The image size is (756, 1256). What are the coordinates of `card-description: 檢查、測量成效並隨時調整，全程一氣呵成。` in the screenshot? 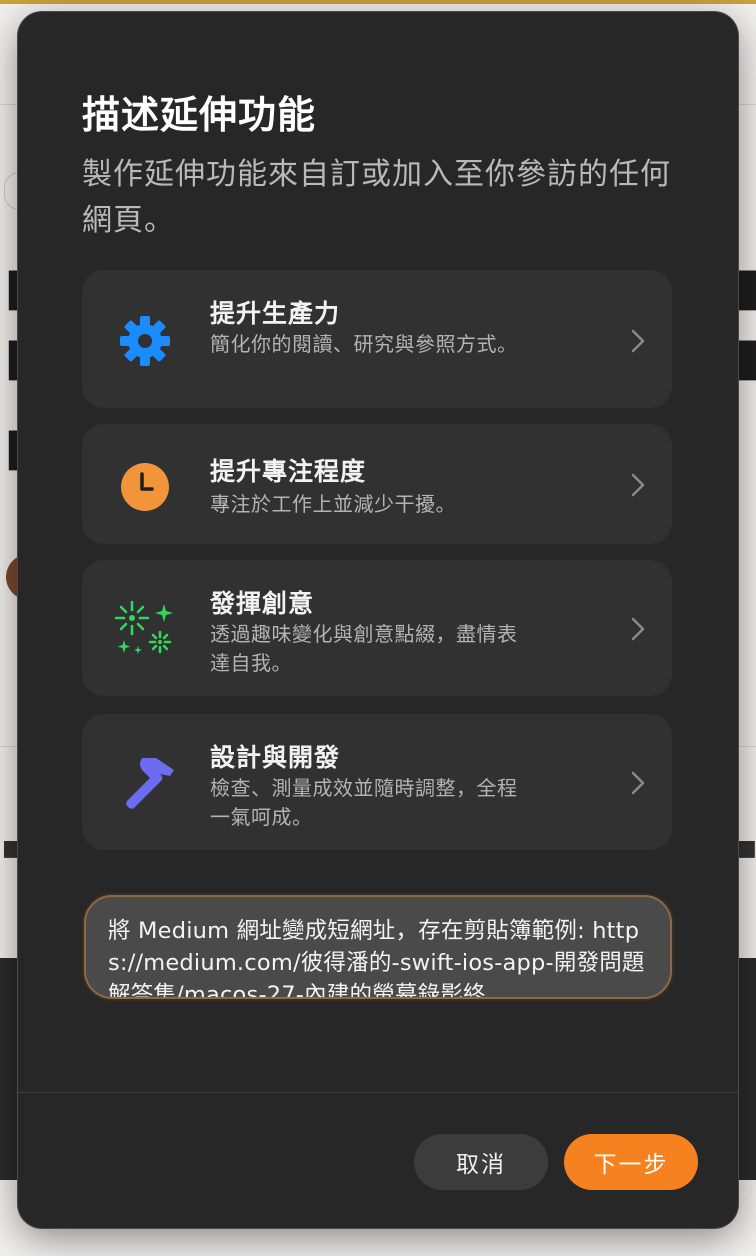 It's located at (364, 802).